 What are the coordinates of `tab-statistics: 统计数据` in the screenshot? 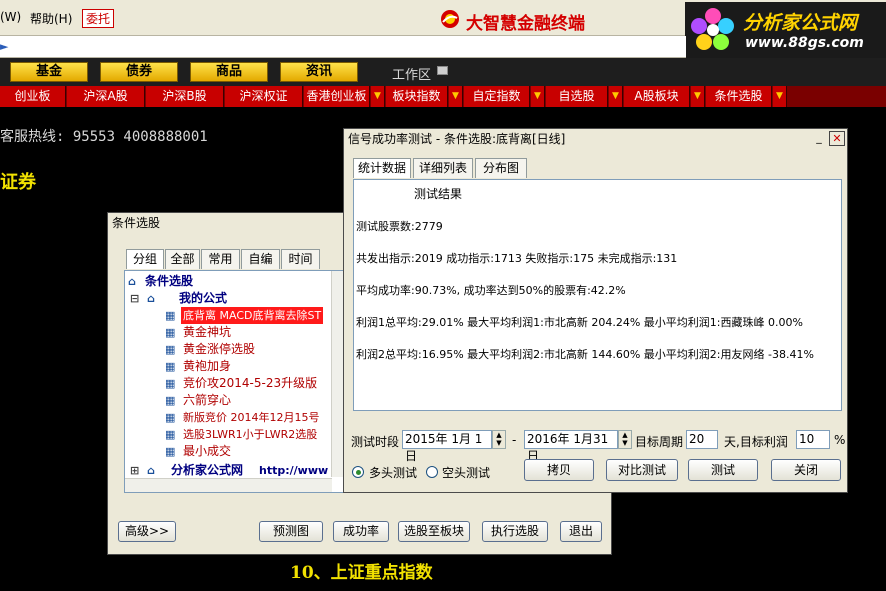 It's located at (382, 168).